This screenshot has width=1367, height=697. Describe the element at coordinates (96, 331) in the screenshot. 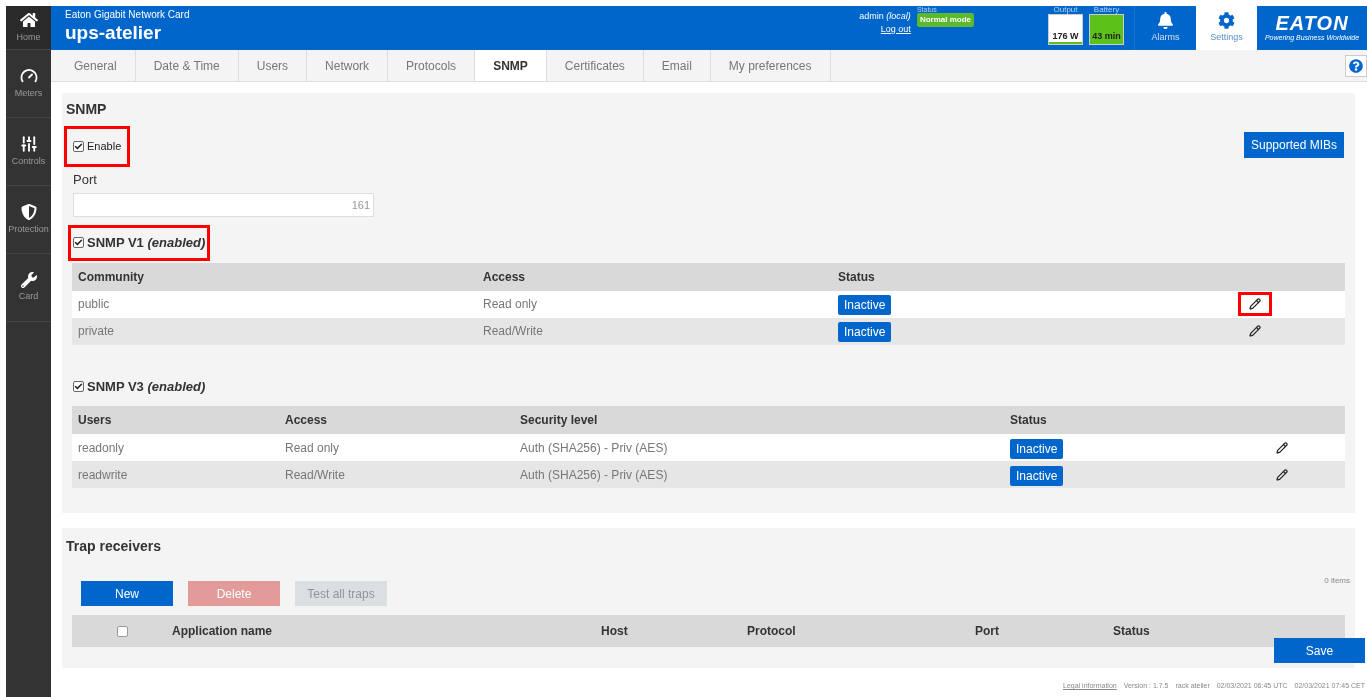

I see `table-cell-text: private` at that location.